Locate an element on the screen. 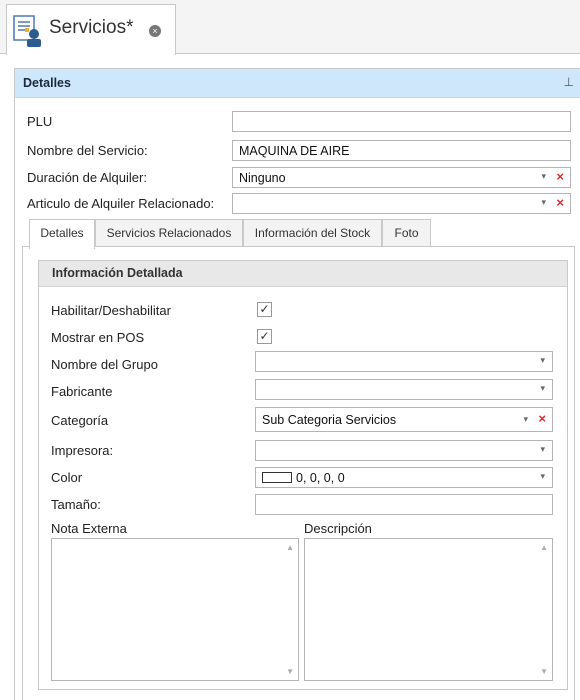 The height and width of the screenshot is (700, 580). close-tab-icon: × is located at coordinates (155, 31).